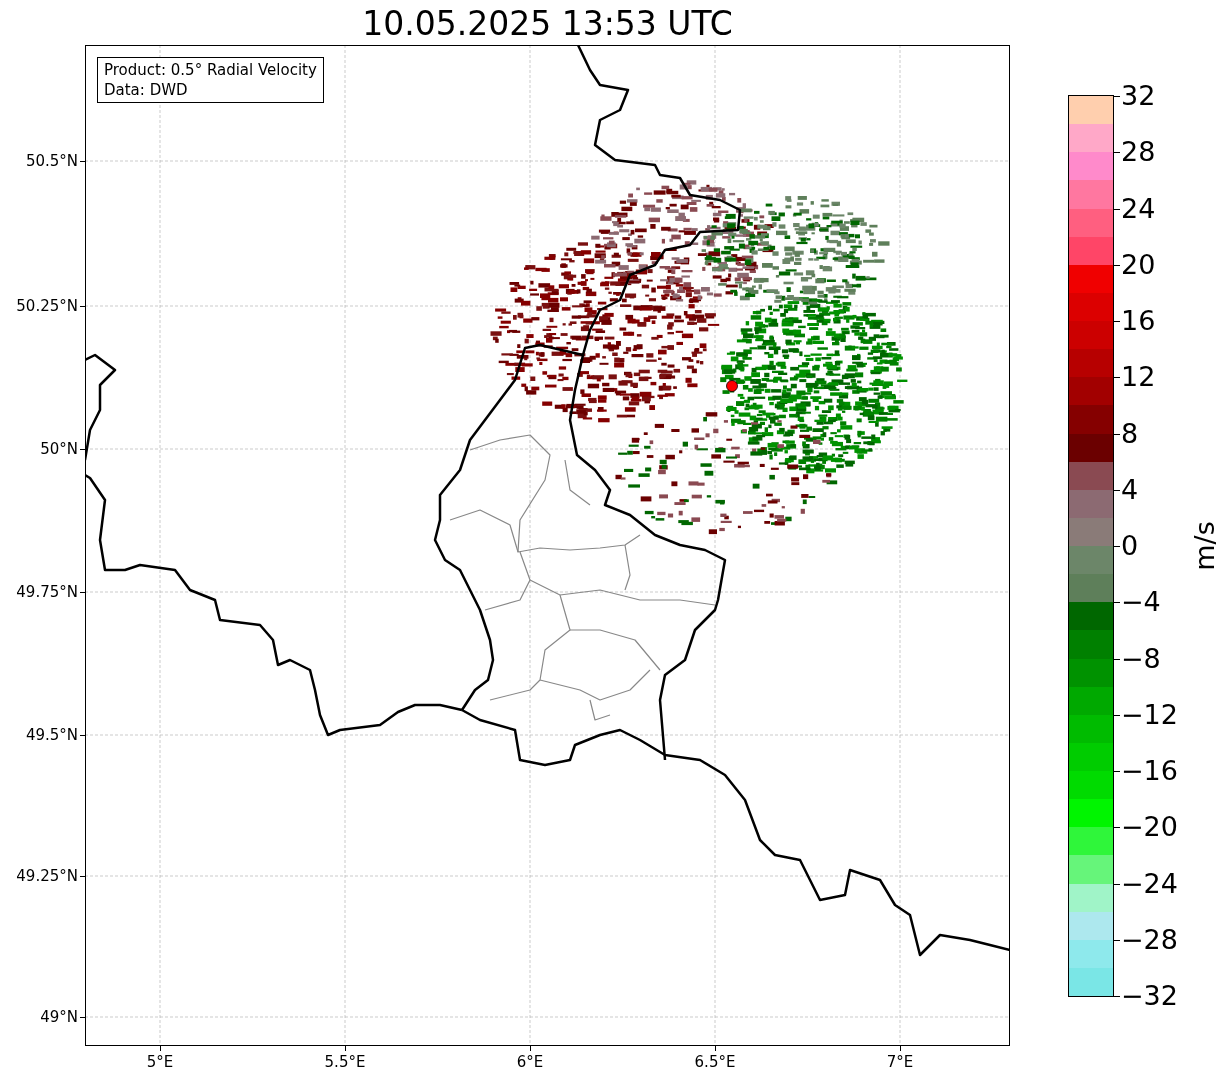 This screenshot has width=1225, height=1081. What do you see at coordinates (1149, 827) in the screenshot?
I see `tick-label: −20` at bounding box center [1149, 827].